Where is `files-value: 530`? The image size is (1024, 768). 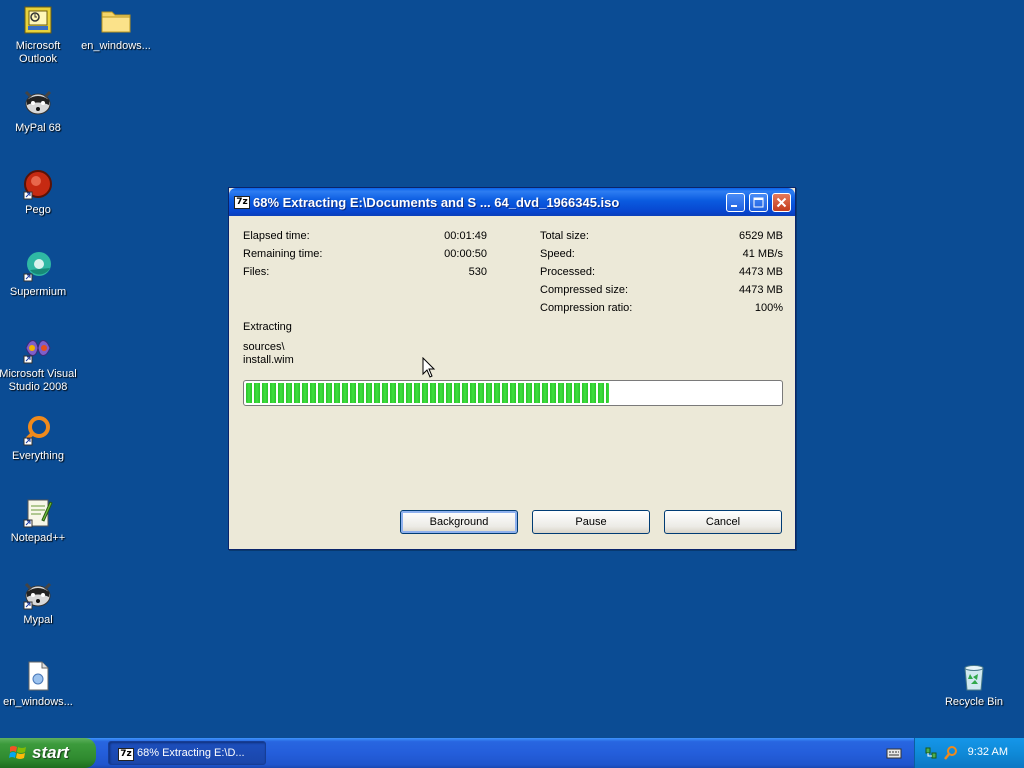 files-value: 530 is located at coordinates (477, 272).